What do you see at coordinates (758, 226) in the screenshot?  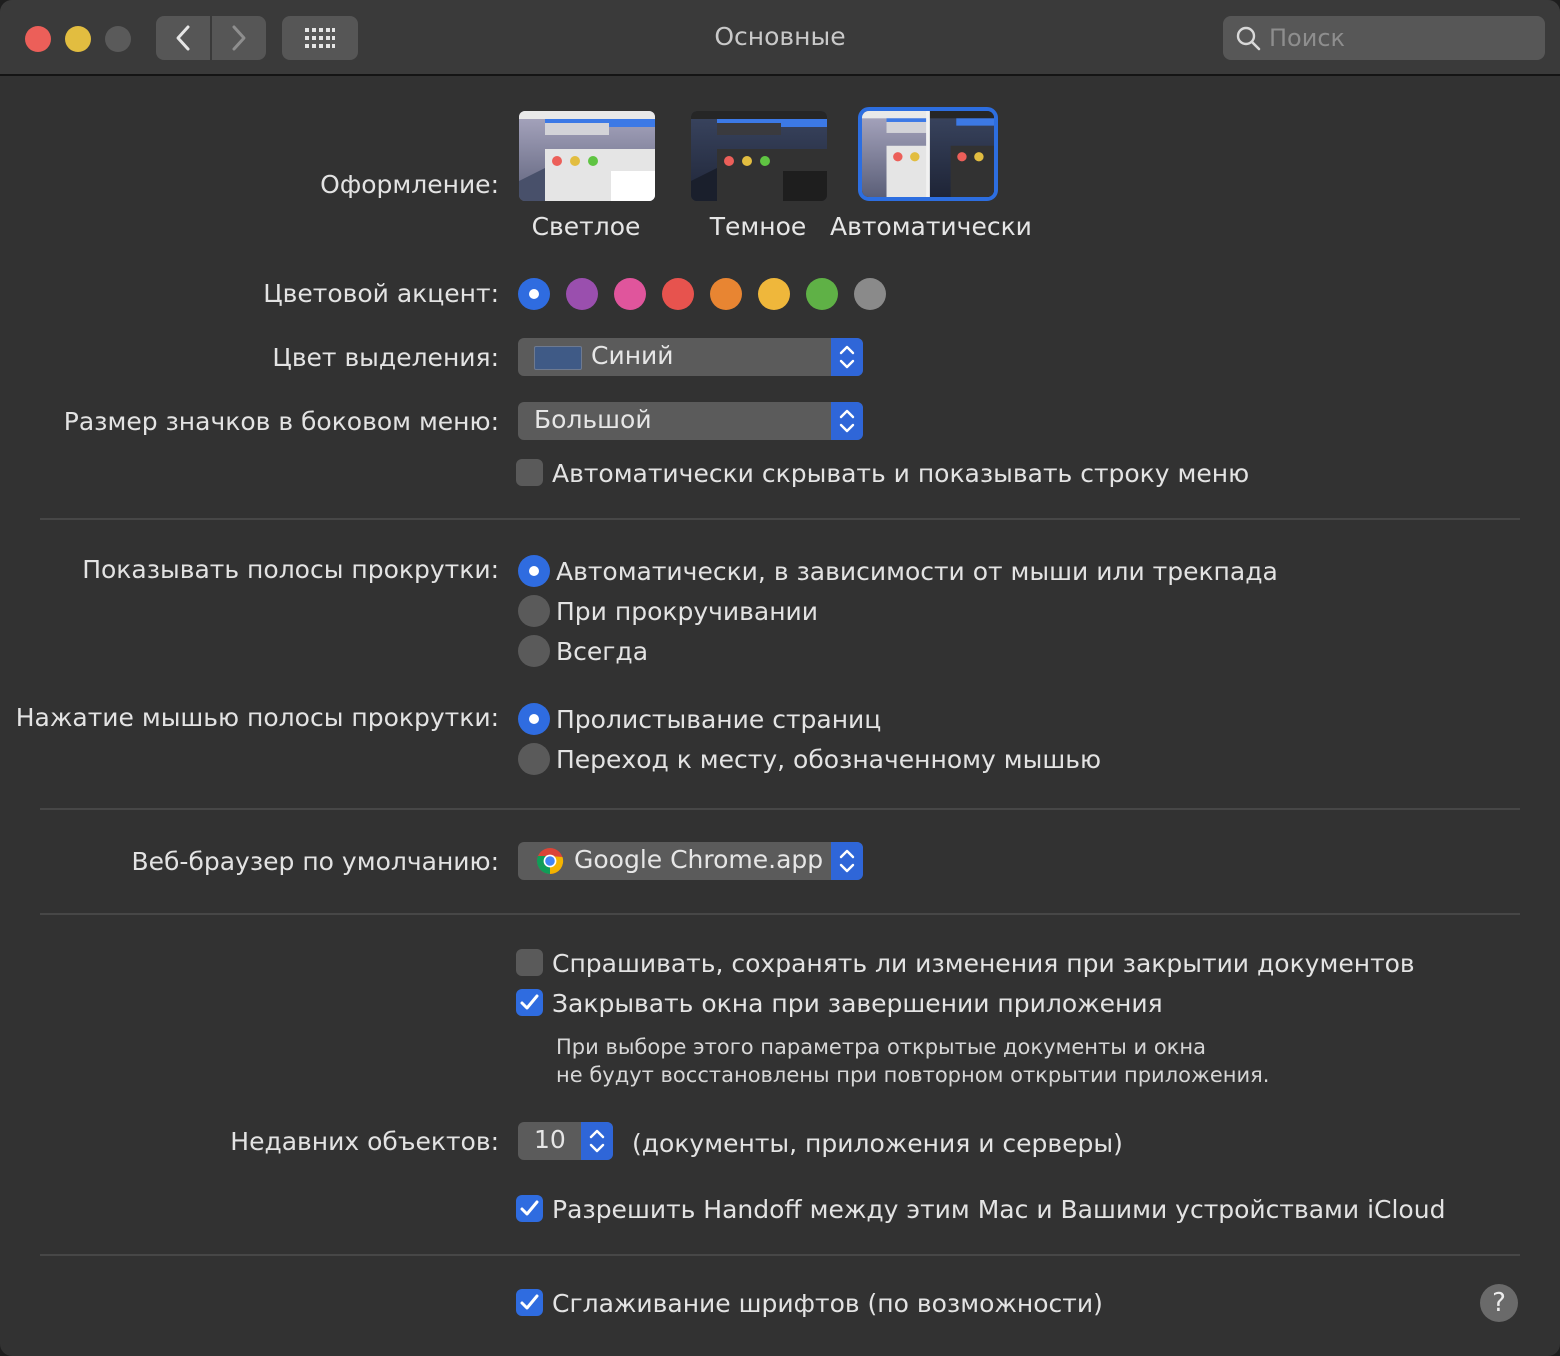 I see `appearance-dark-caption: Темное` at bounding box center [758, 226].